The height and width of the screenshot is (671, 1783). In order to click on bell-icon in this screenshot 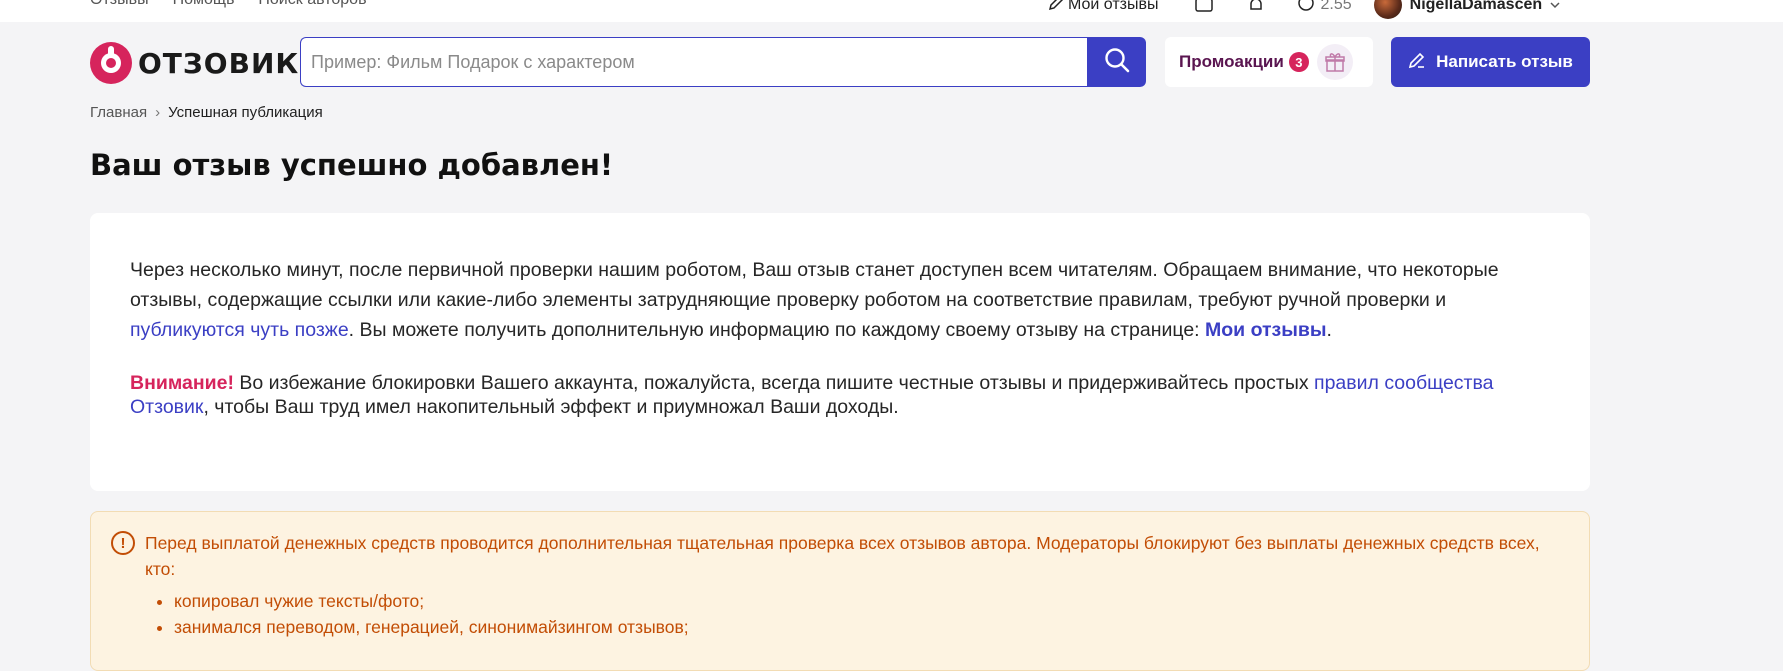, I will do `click(1256, 7)`.